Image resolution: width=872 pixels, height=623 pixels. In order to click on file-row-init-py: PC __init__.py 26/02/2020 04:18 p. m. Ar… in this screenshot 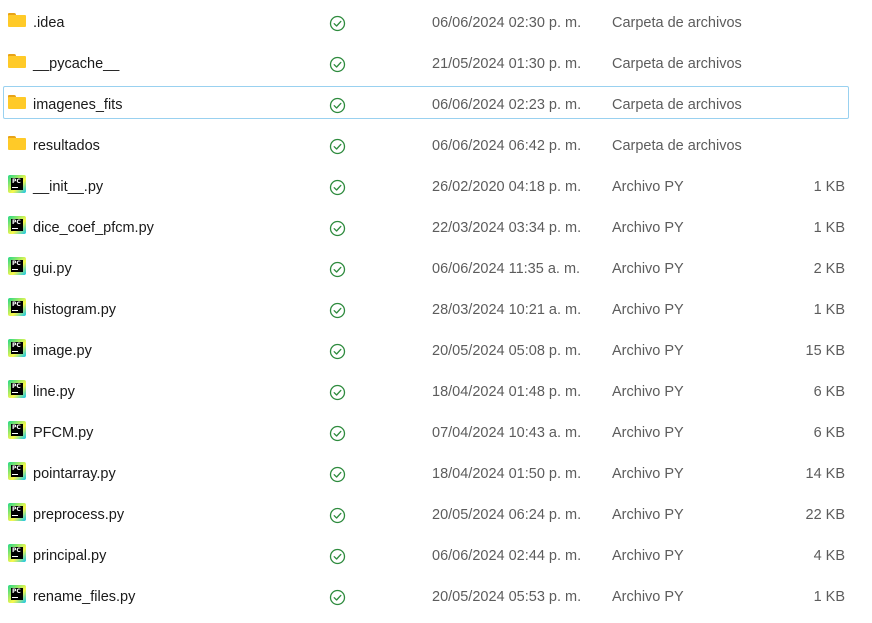, I will do `click(436, 187)`.